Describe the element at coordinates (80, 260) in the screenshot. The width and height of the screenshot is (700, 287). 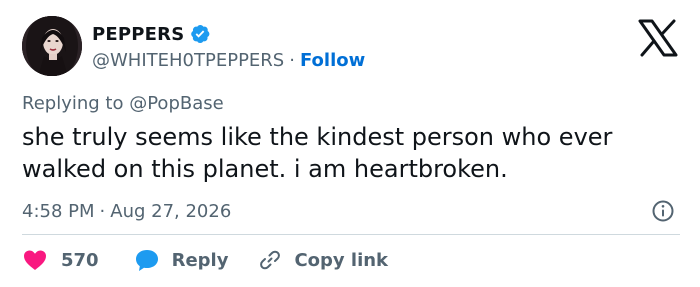
I see `like-count: 570` at that location.